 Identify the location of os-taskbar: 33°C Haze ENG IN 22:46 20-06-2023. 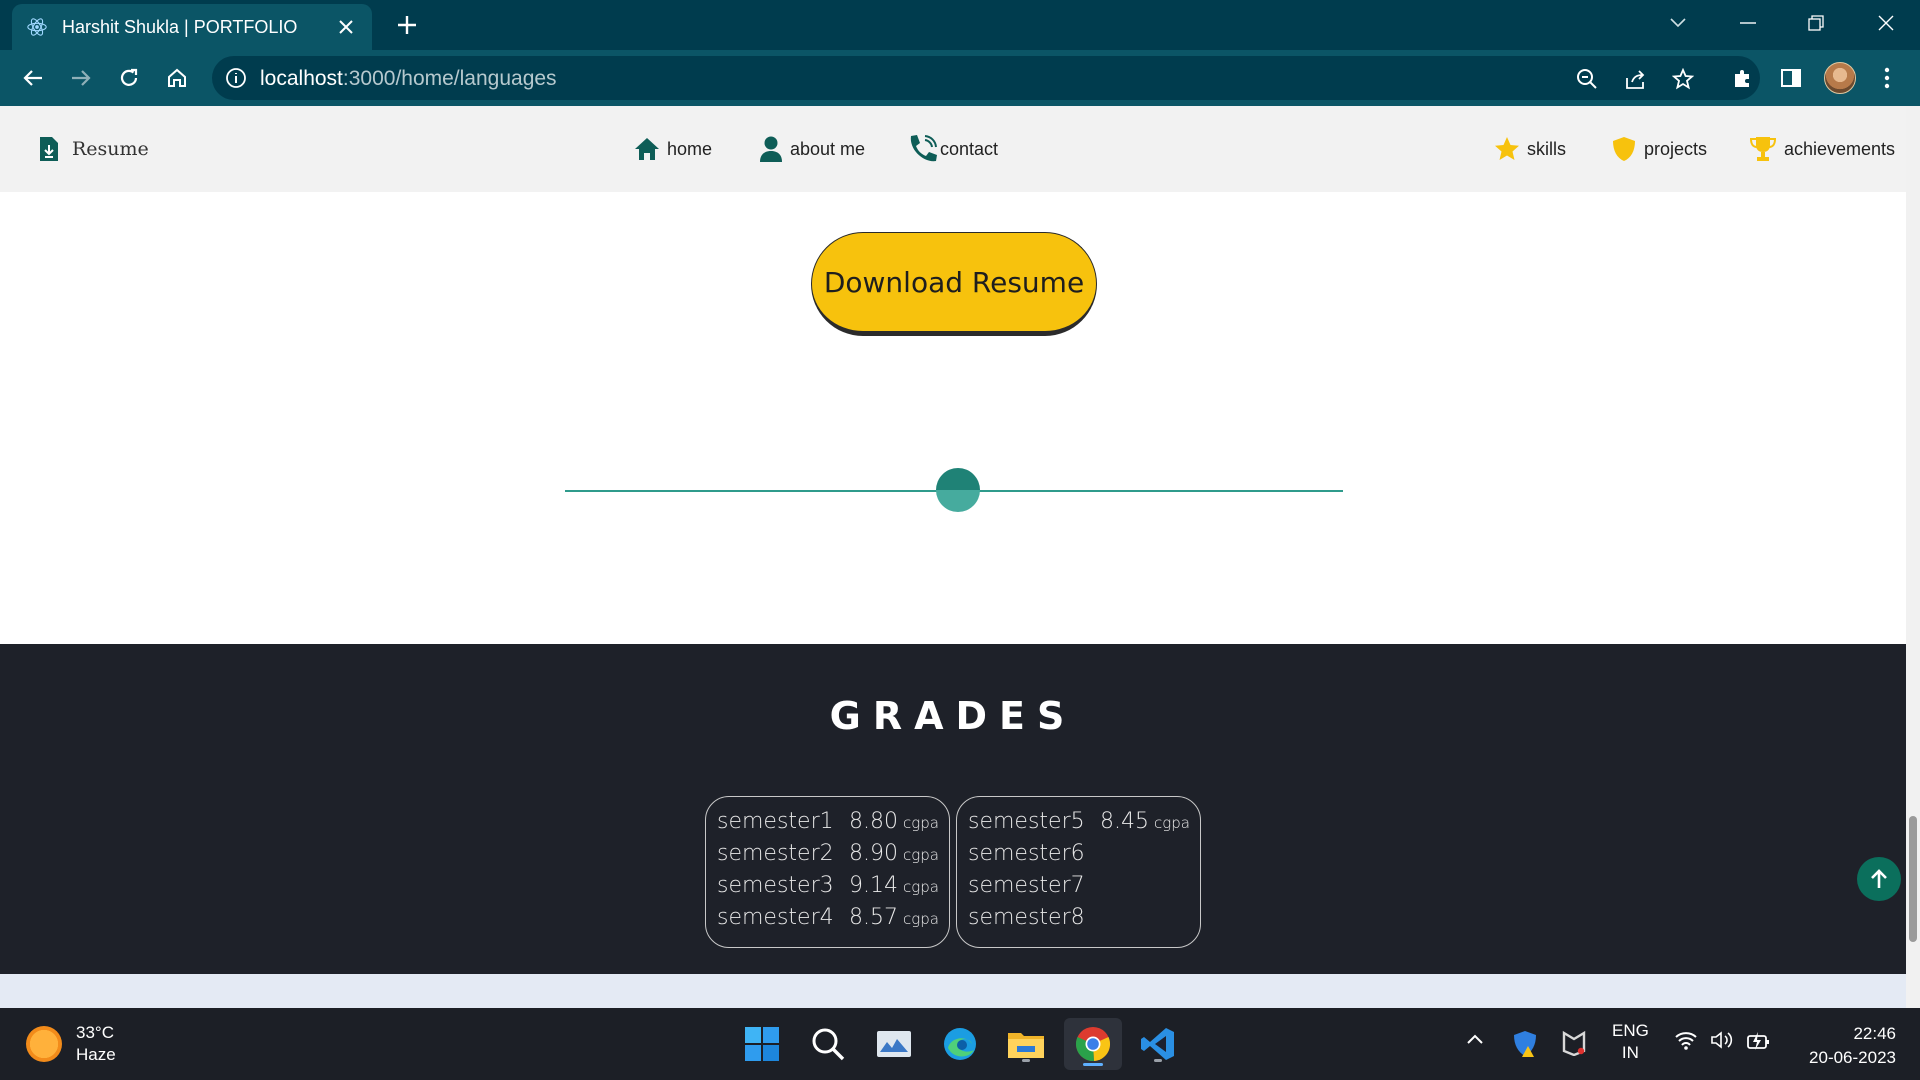
(960, 1044).